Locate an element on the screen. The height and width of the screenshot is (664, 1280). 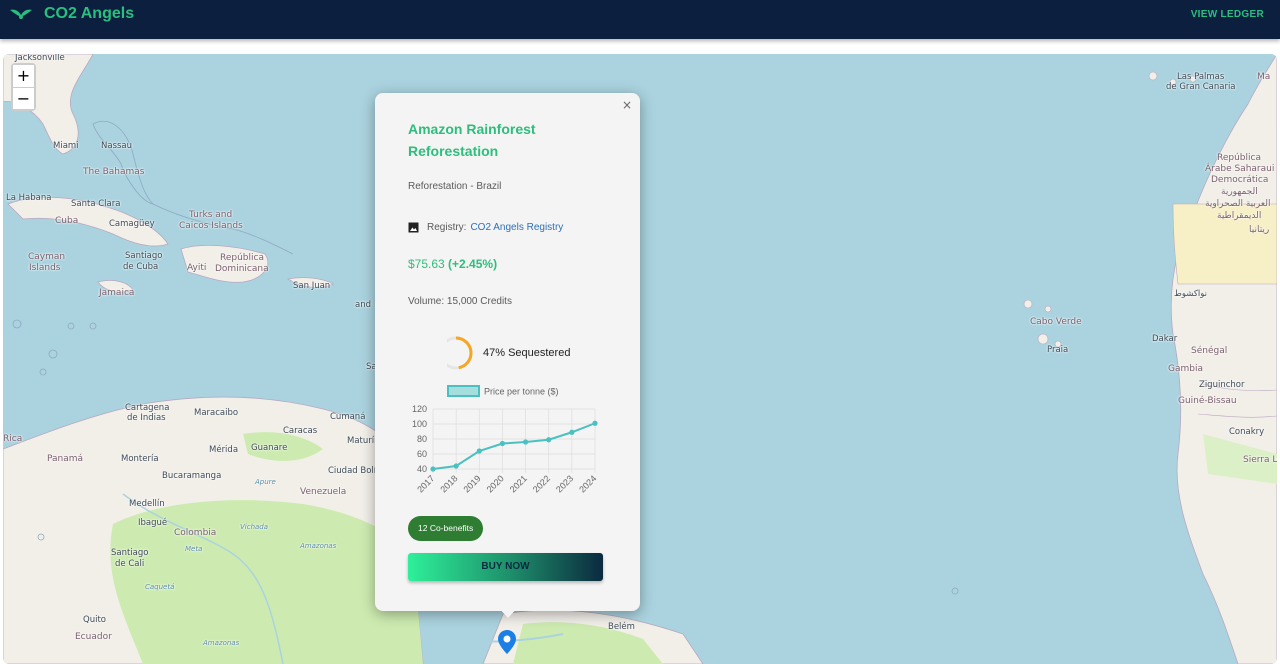
place-label: ريتانيا is located at coordinates (1259, 230).